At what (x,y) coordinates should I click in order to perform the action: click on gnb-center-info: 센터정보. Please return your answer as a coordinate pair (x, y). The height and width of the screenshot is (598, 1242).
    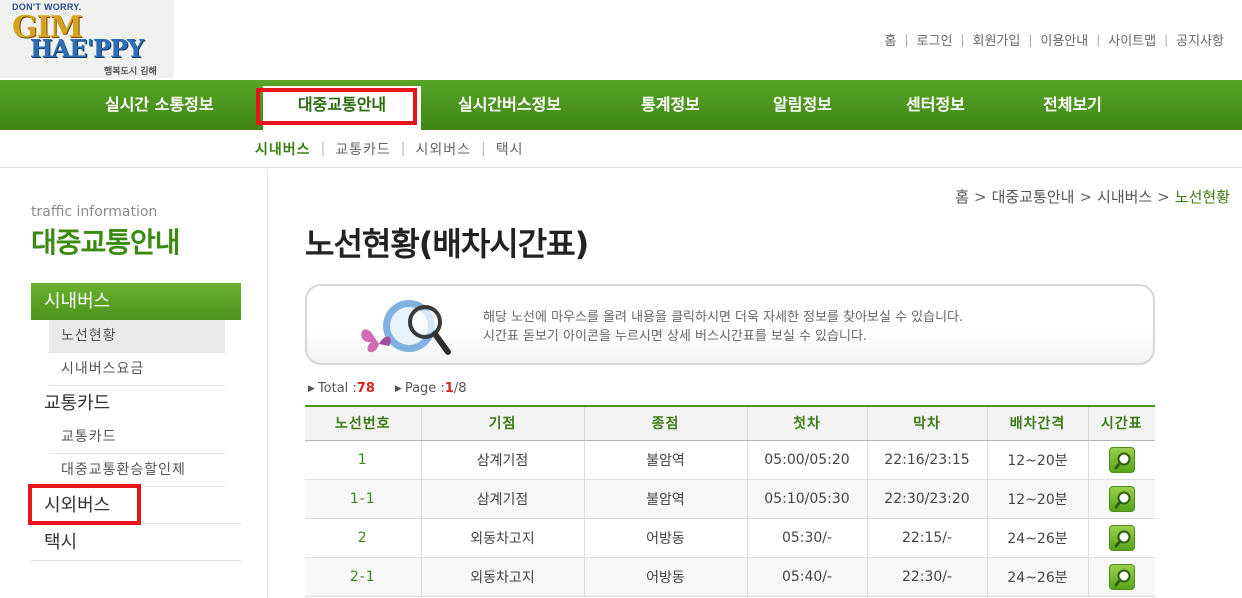
    Looking at the image, I should click on (935, 105).